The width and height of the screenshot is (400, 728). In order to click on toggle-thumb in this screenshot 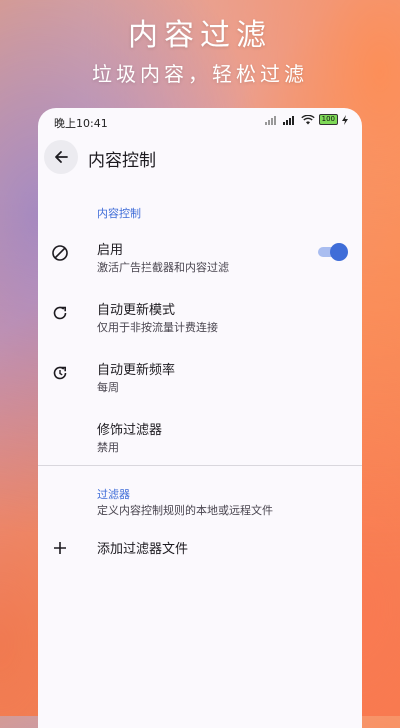, I will do `click(339, 252)`.